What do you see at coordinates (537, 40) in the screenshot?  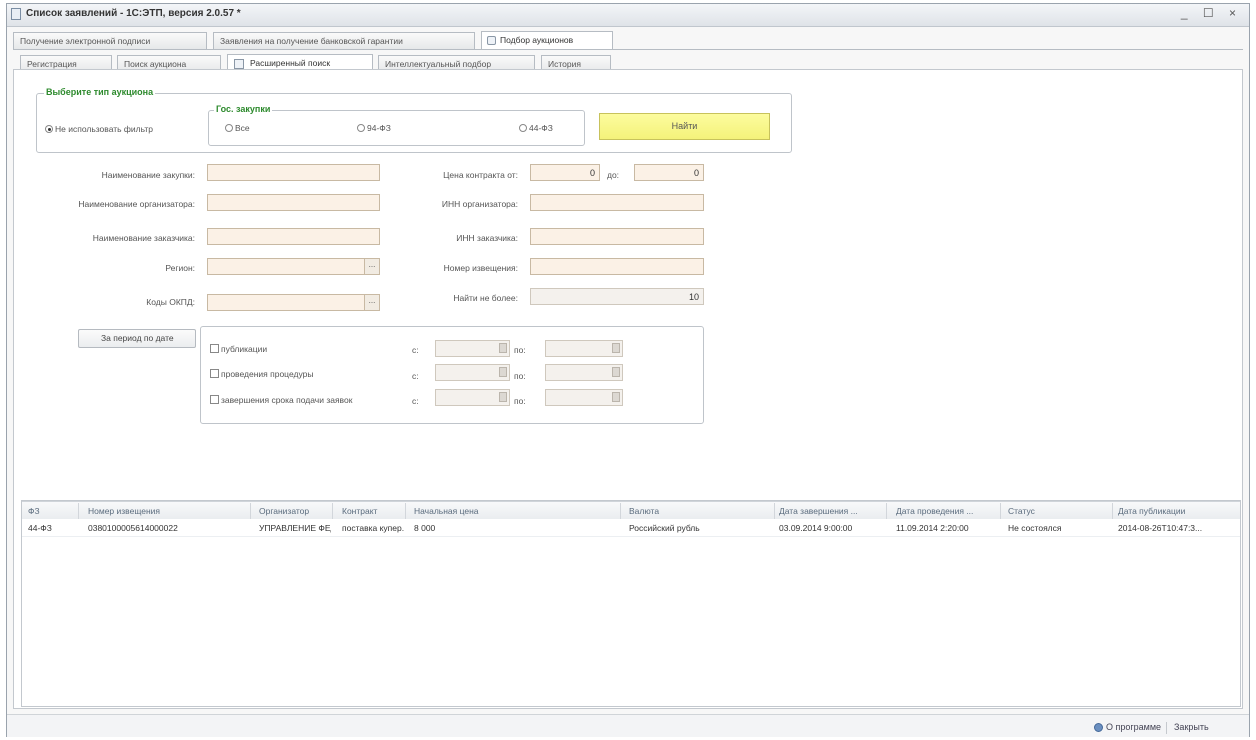 I see `tab-label: Подбор аукционов` at bounding box center [537, 40].